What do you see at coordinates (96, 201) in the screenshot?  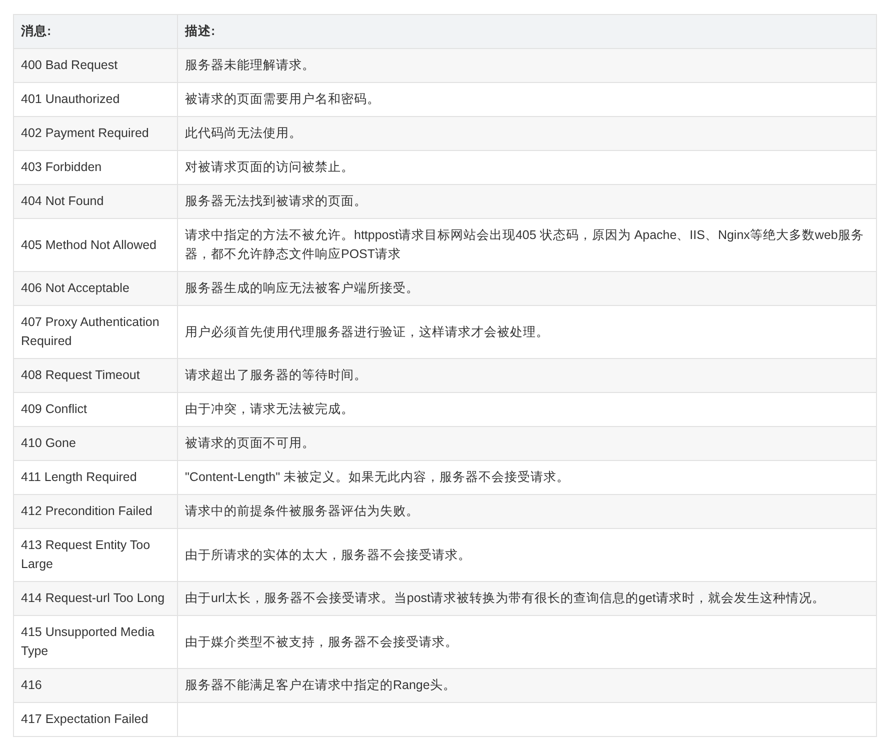 I see `table-cell: 404 Not Found` at bounding box center [96, 201].